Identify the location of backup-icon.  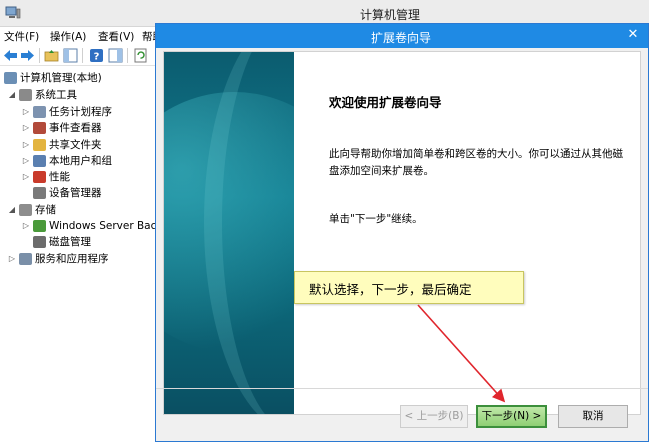
(39, 226).